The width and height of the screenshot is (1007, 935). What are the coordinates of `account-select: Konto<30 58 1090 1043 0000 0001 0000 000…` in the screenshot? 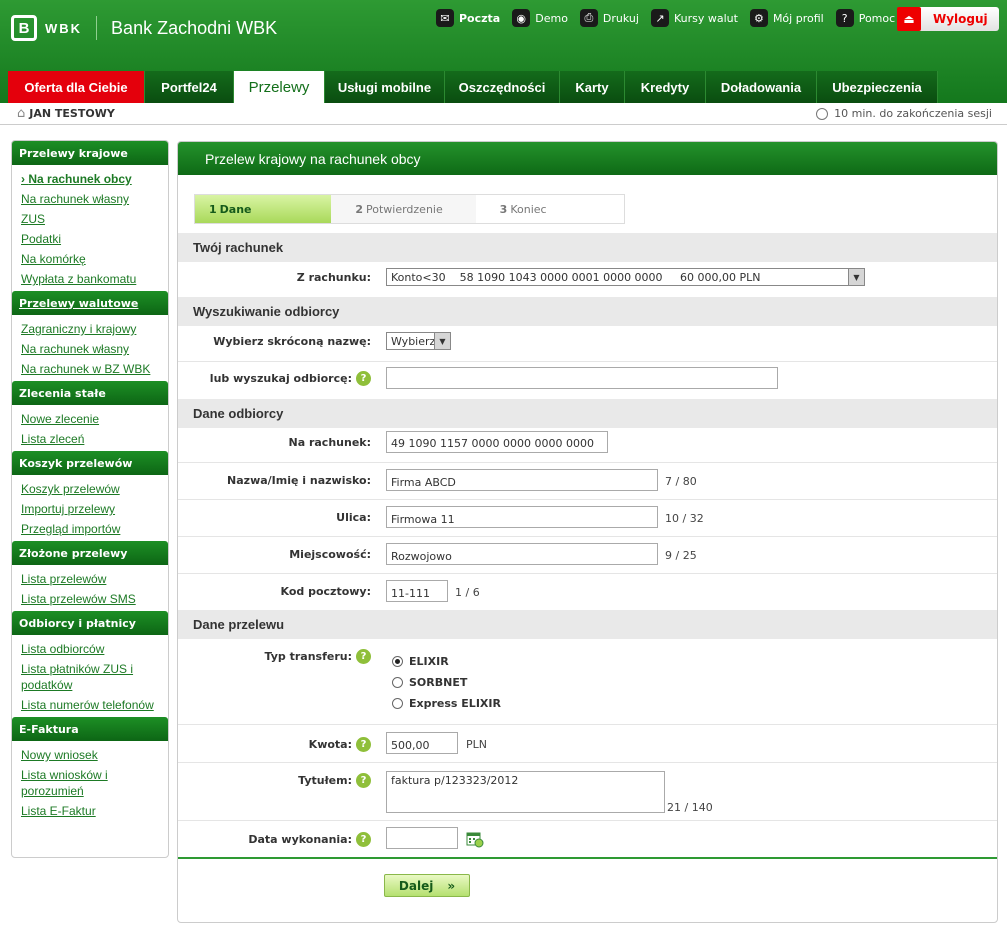 It's located at (625, 277).